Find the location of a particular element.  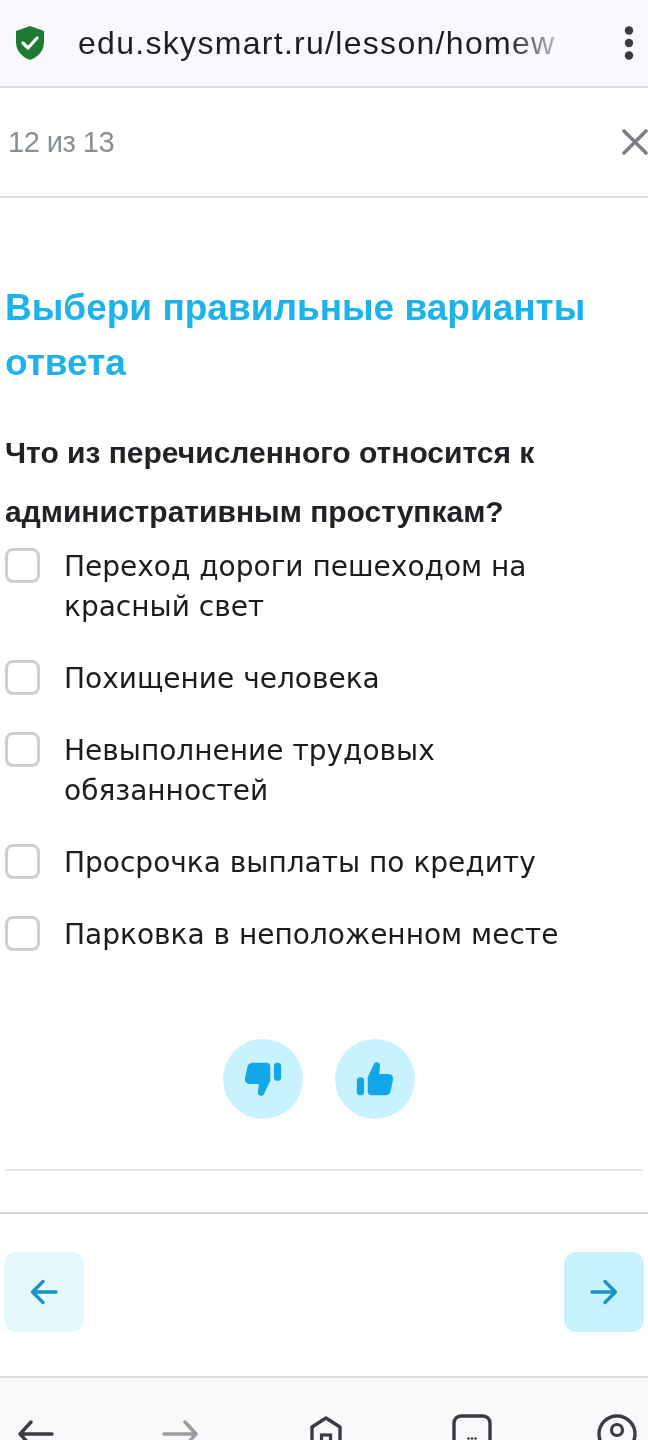

previous-button is located at coordinates (44, 1292).